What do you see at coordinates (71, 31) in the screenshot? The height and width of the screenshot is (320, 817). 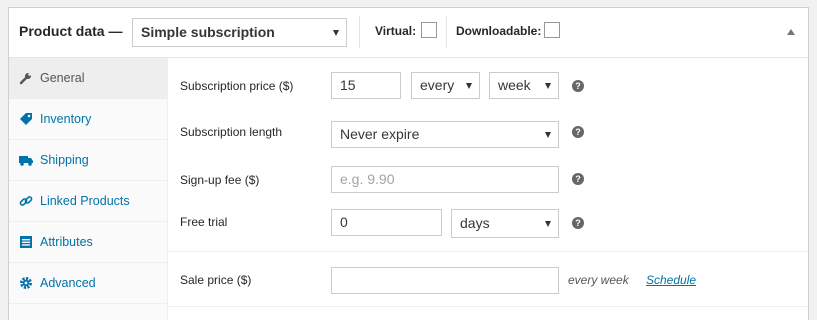 I see `panel-title: Product data —` at bounding box center [71, 31].